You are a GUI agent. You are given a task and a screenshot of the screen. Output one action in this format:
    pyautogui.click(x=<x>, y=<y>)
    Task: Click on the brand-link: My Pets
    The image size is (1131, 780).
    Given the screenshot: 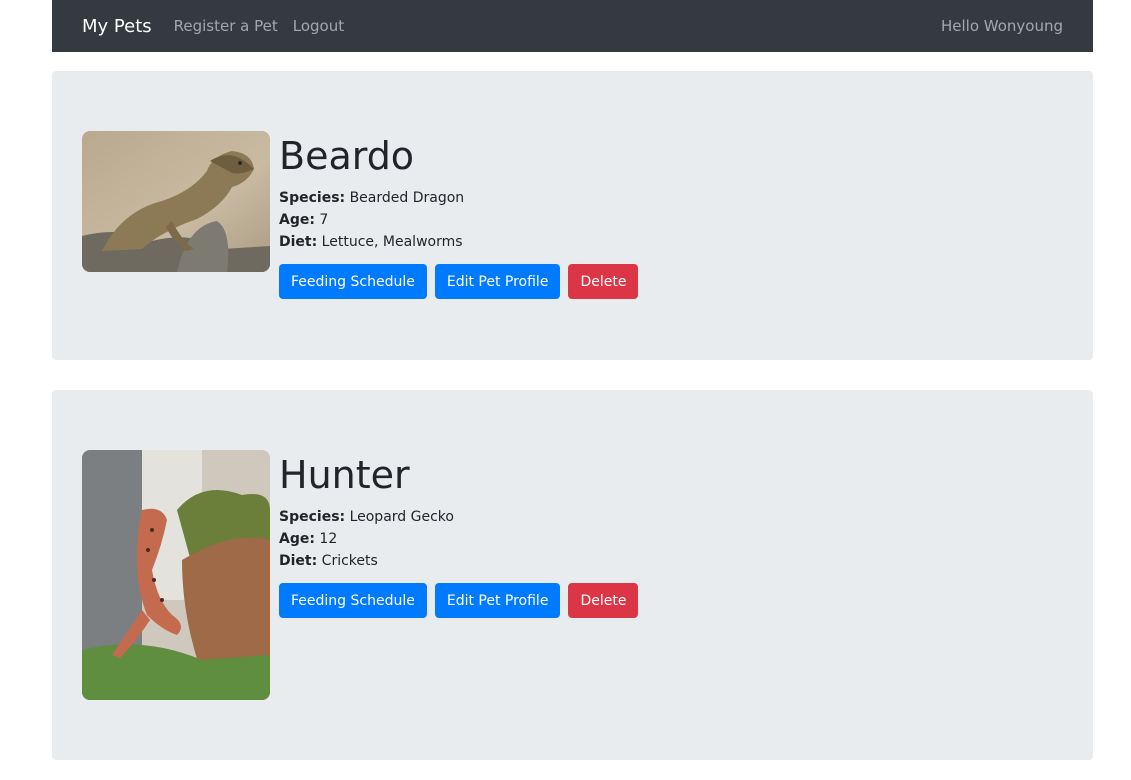 What is the action you would take?
    pyautogui.click(x=117, y=26)
    